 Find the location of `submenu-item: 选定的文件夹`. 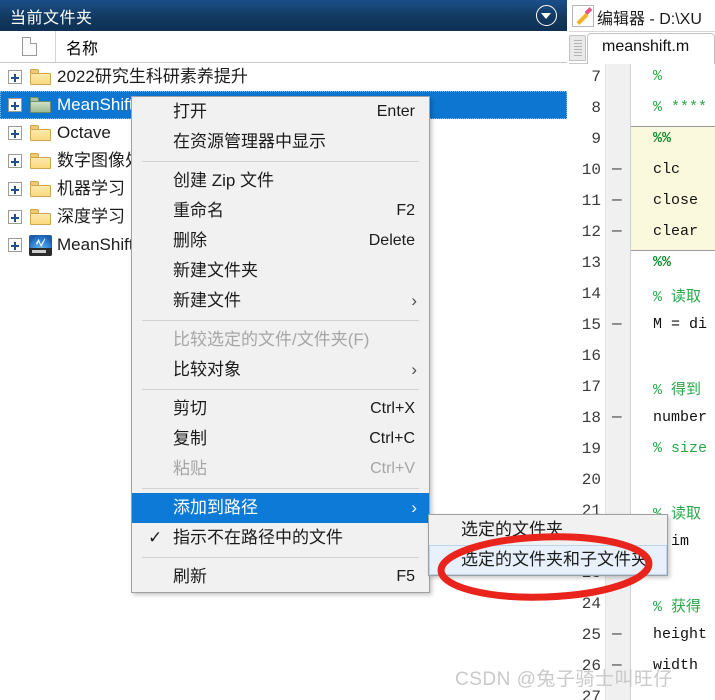

submenu-item: 选定的文件夹 is located at coordinates (548, 530).